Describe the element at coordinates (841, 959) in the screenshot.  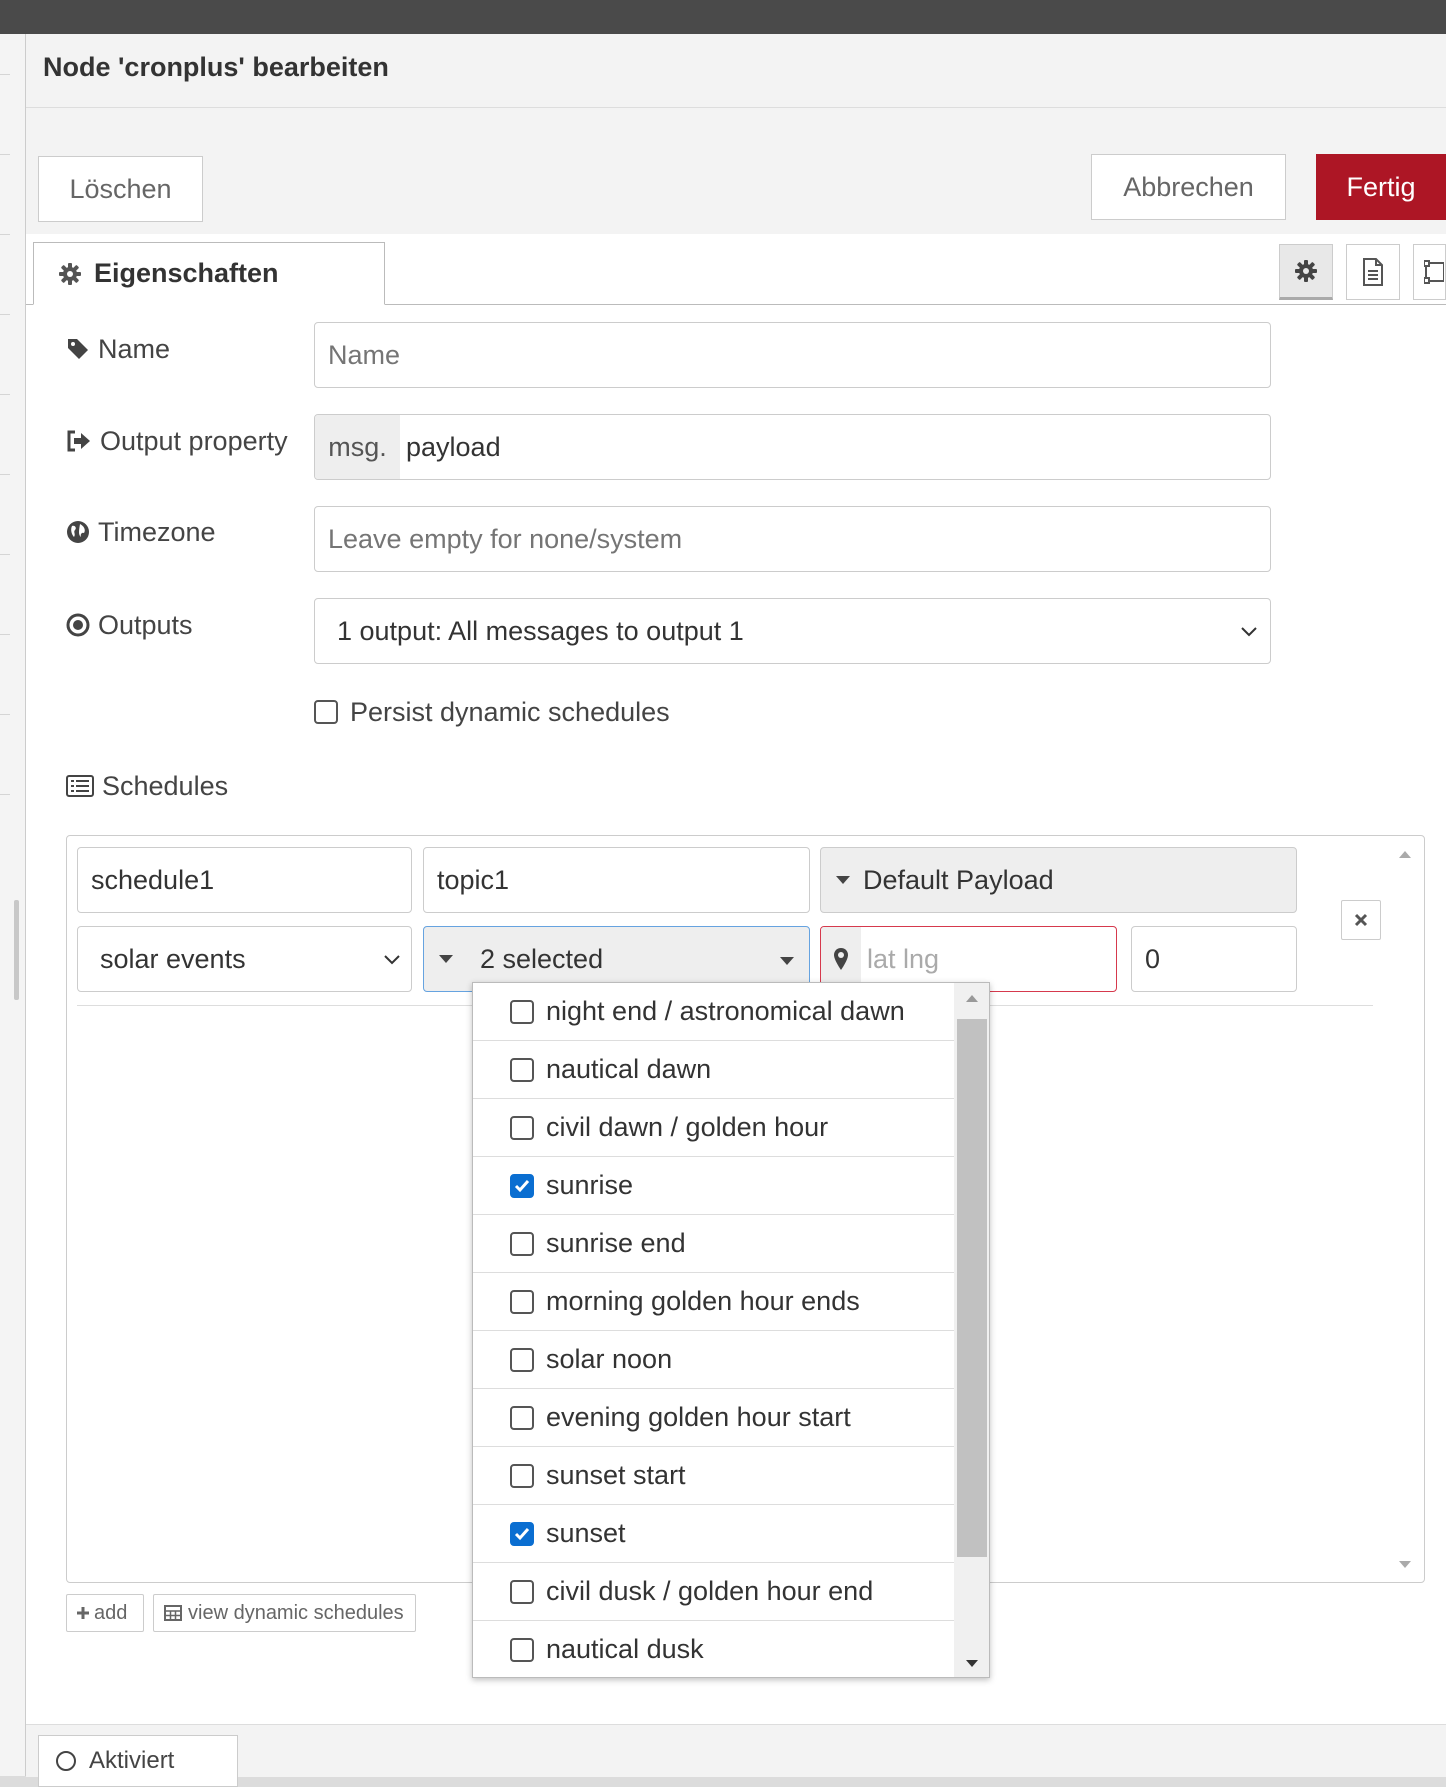
I see `map-marker-icon` at that location.